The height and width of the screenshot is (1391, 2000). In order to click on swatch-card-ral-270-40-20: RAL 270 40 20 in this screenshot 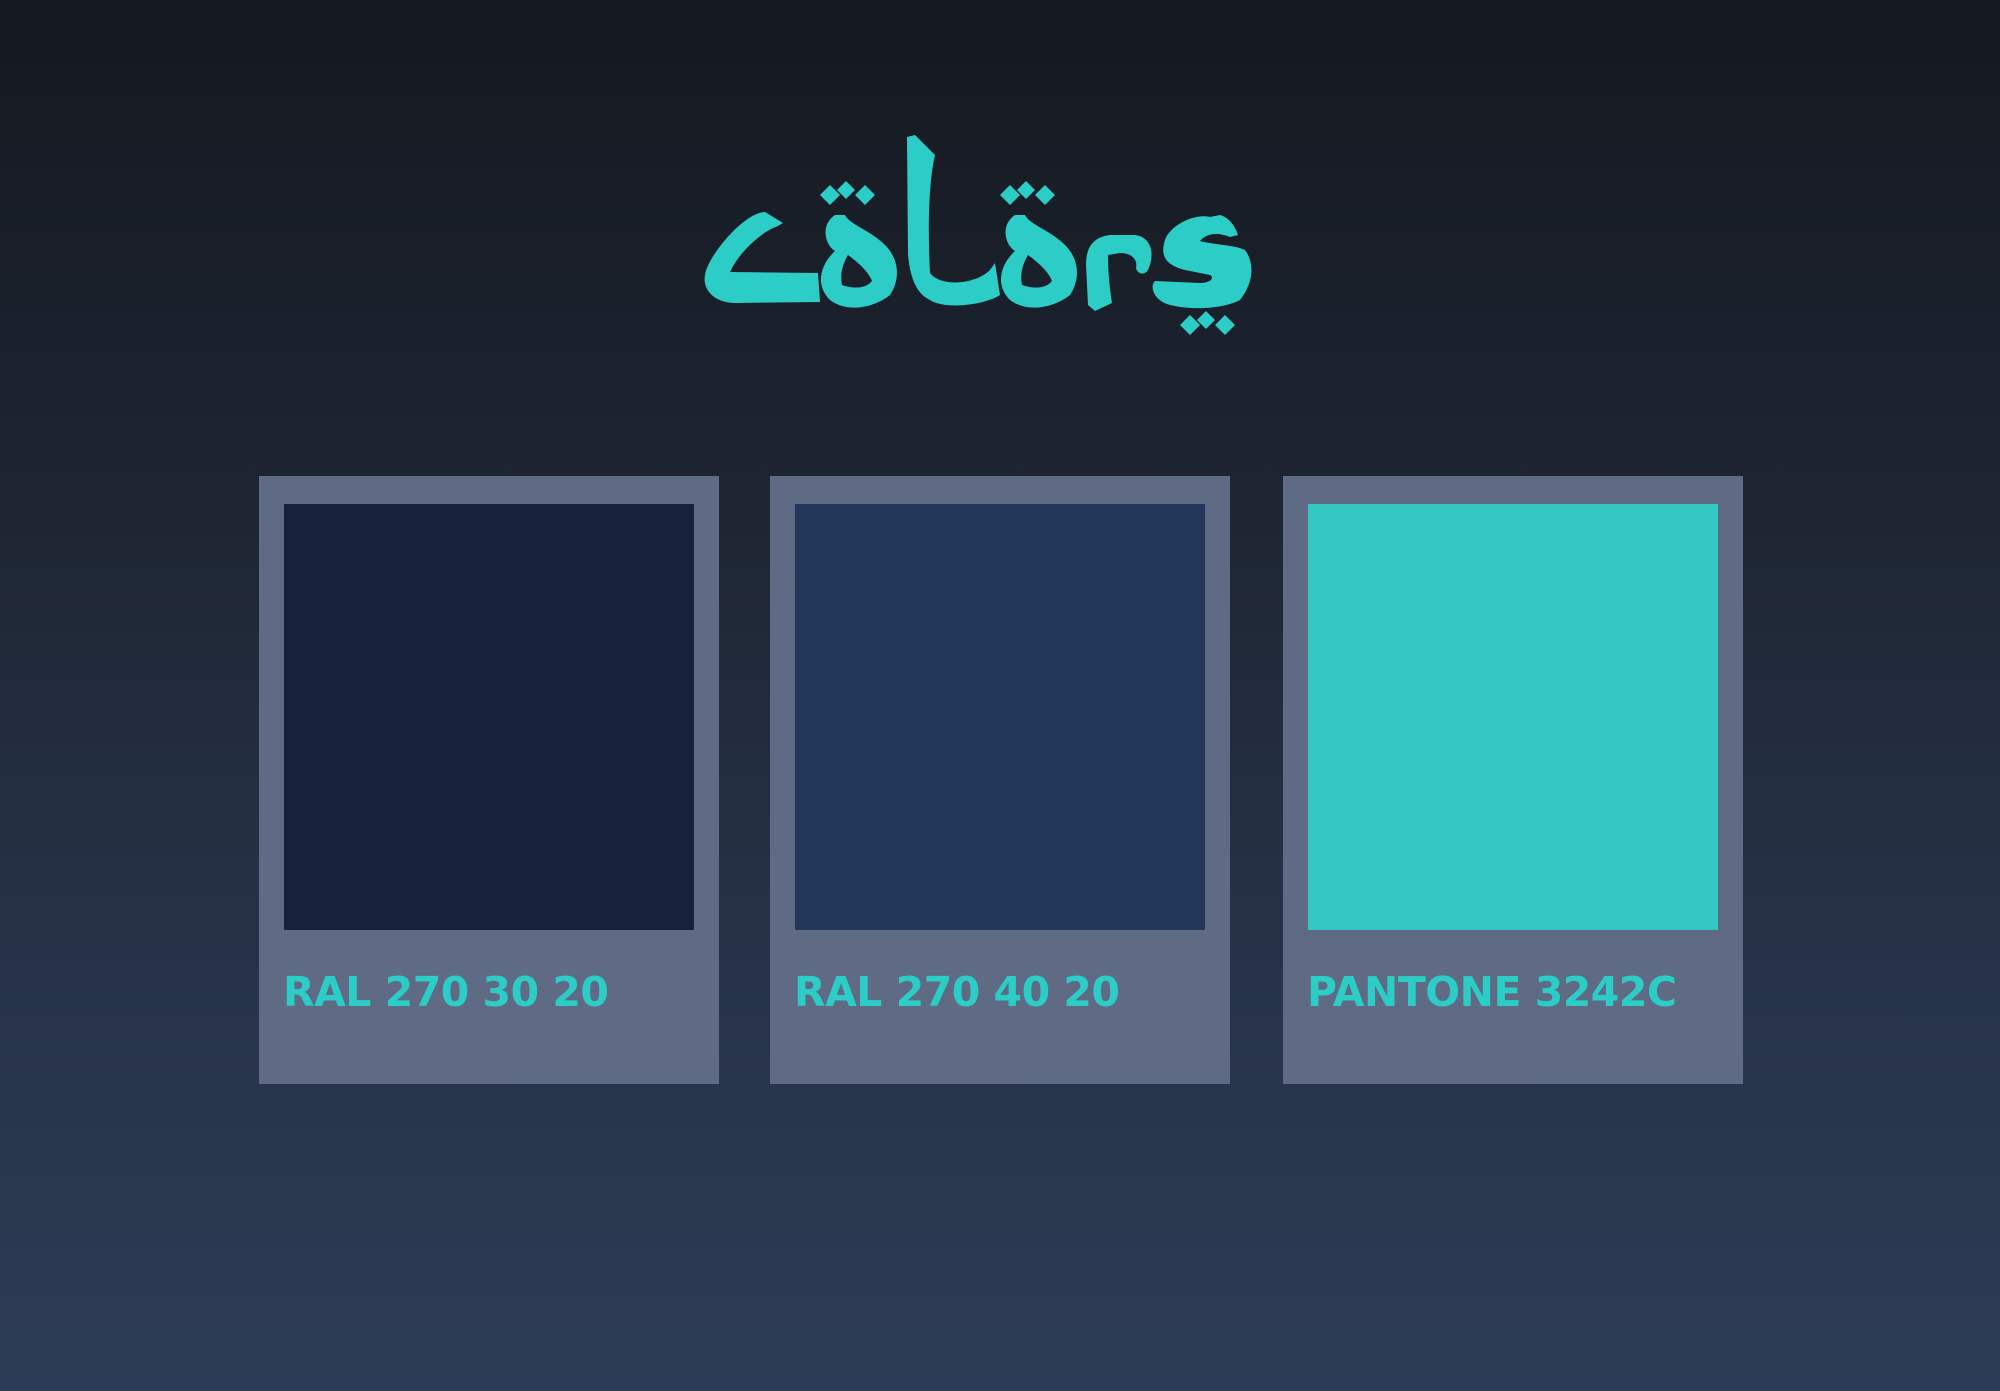, I will do `click(1000, 780)`.